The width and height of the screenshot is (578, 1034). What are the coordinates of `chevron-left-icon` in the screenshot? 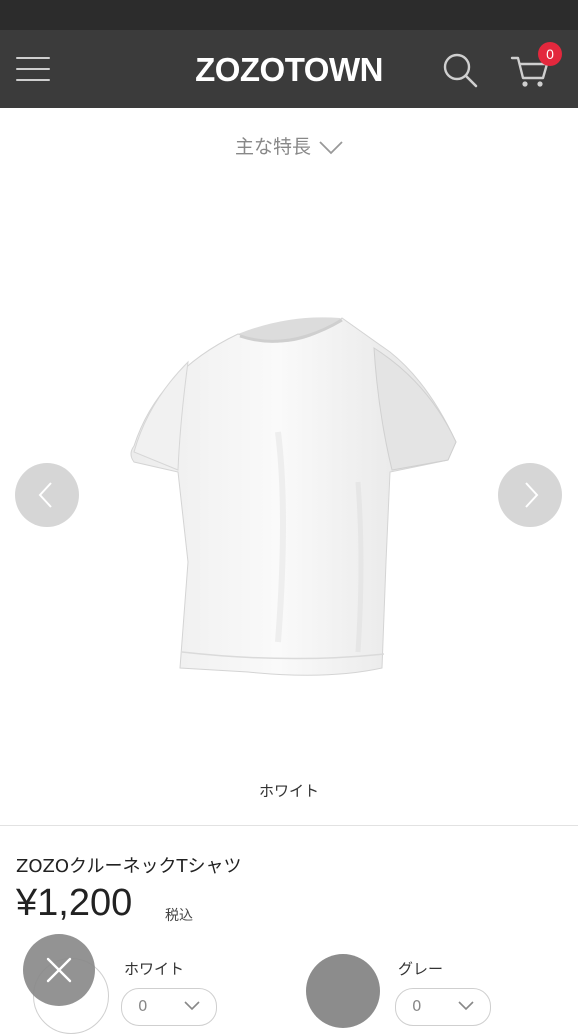 It's located at (45, 495).